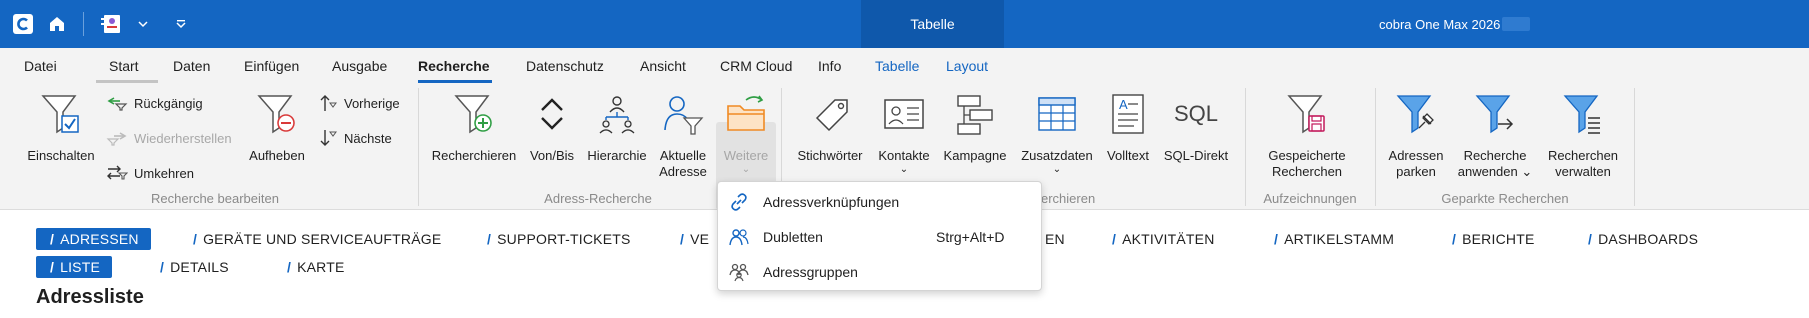  Describe the element at coordinates (1128, 126) in the screenshot. I see `volltext-button: A Volltext` at that location.